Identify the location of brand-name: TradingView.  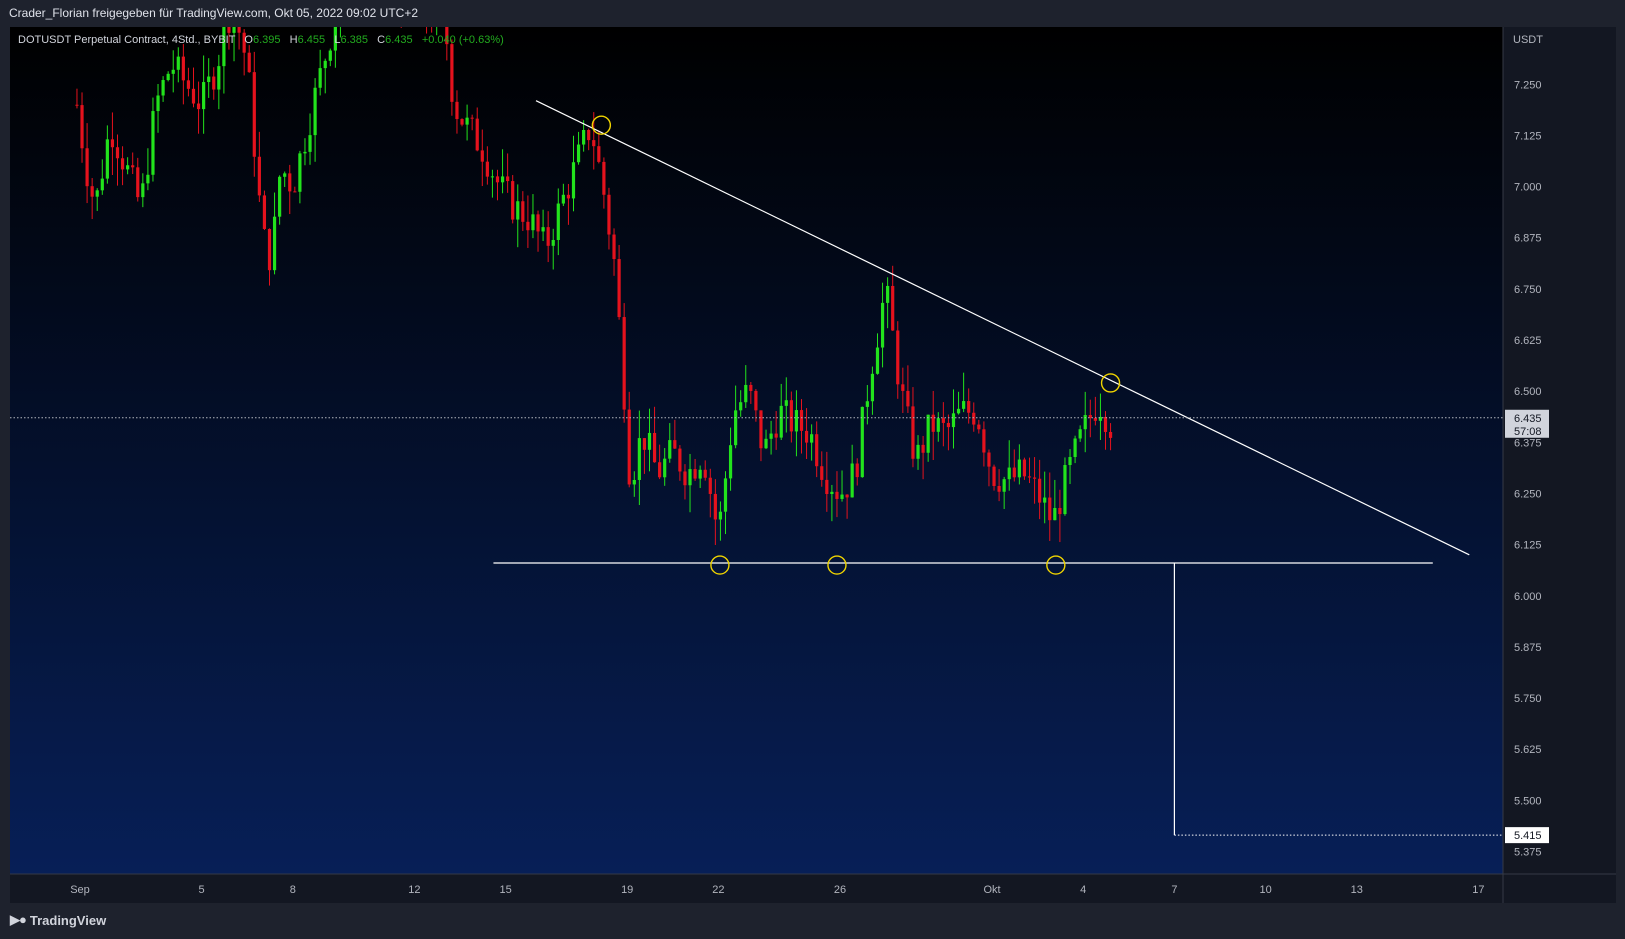
(68, 920).